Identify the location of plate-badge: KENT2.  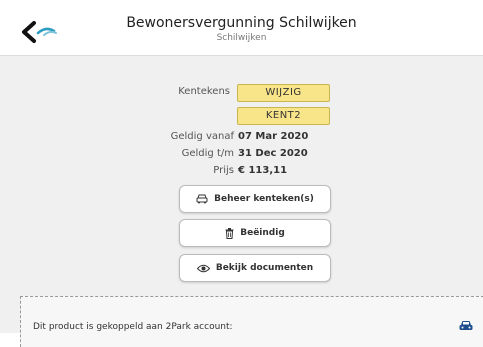
(283, 116).